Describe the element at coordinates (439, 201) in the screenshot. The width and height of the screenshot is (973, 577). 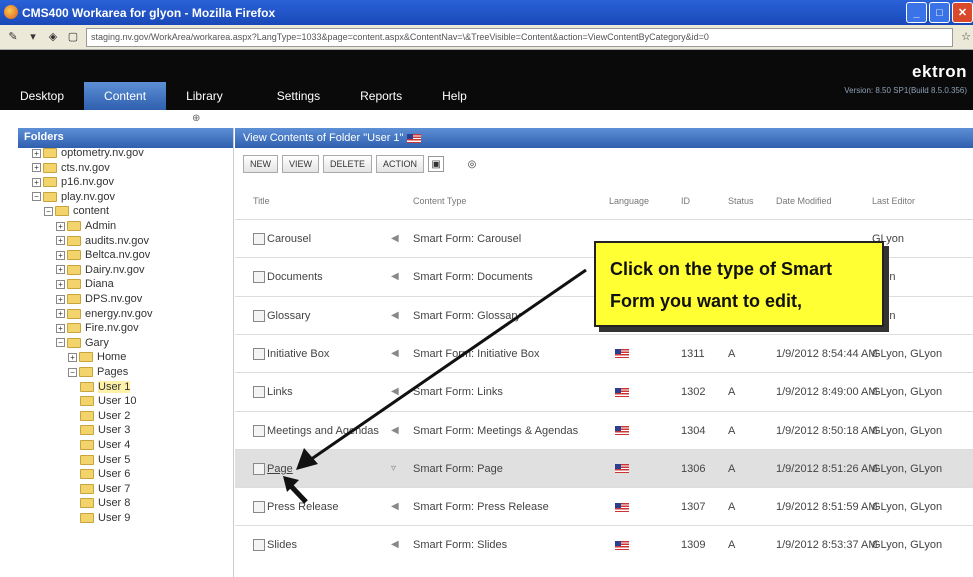
I see `column-header: Content Type` at that location.